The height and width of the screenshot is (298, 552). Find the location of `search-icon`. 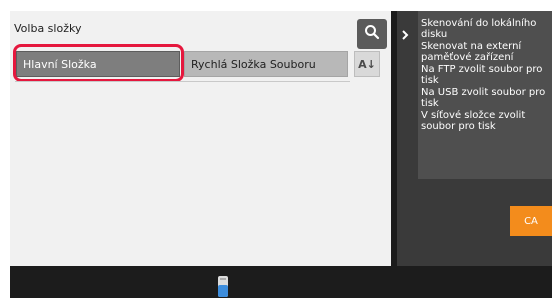

search-icon is located at coordinates (372, 34).